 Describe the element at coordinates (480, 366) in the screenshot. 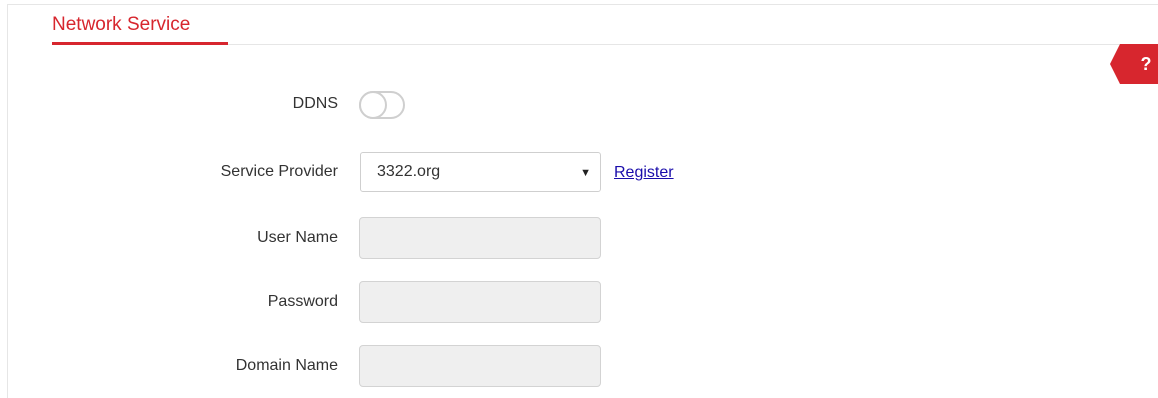

I see `domain-name-input` at that location.